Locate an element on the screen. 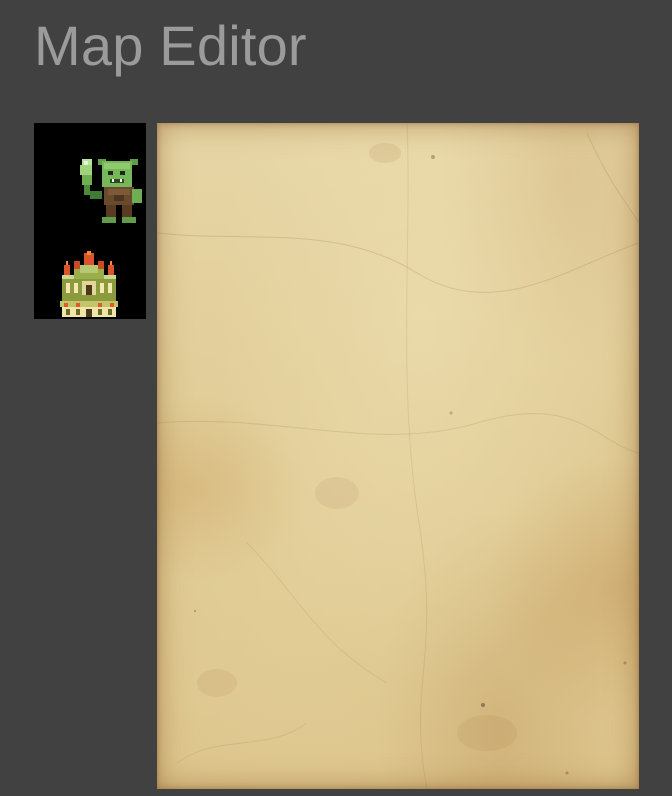  tile-palette is located at coordinates (90, 221).